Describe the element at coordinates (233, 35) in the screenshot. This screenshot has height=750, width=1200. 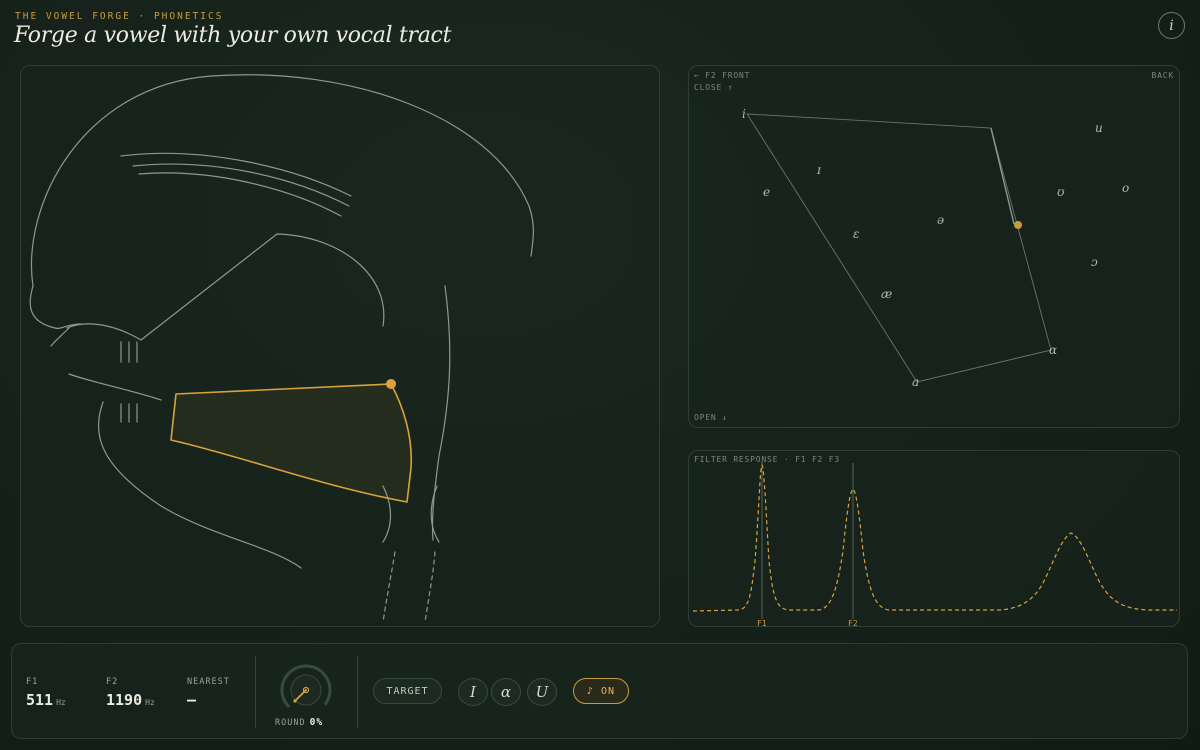
I see `page-title: Forge a vowel with your own vocal tract` at that location.